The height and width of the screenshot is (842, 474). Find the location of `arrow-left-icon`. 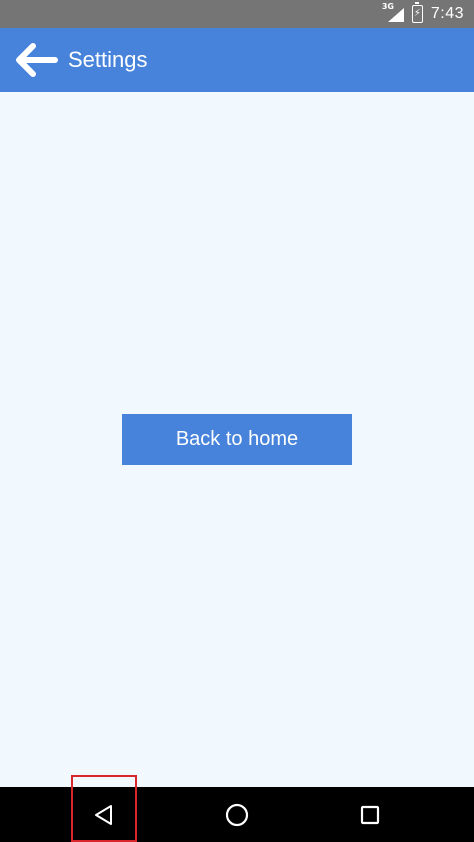

arrow-left-icon is located at coordinates (37, 60).